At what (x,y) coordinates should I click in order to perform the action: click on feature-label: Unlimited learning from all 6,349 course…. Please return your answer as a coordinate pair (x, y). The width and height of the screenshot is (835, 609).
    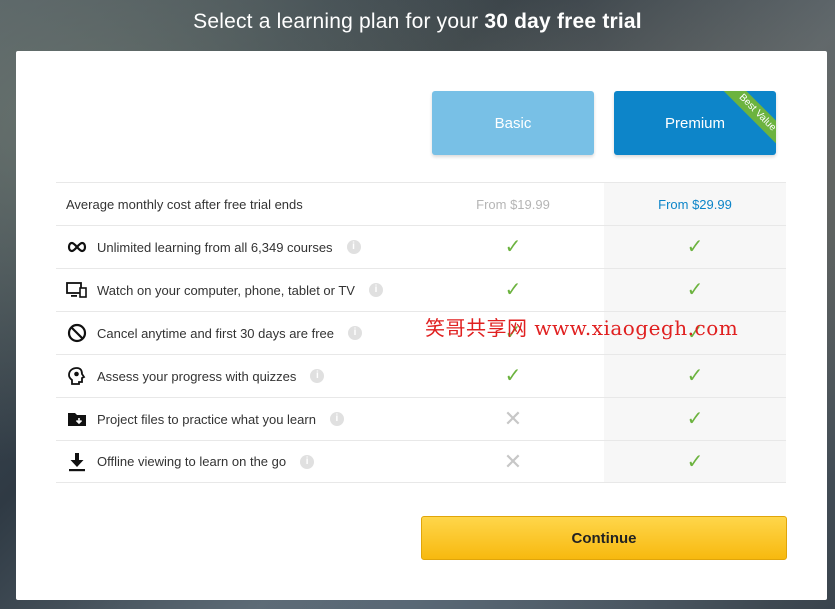
    Looking at the image, I should click on (215, 247).